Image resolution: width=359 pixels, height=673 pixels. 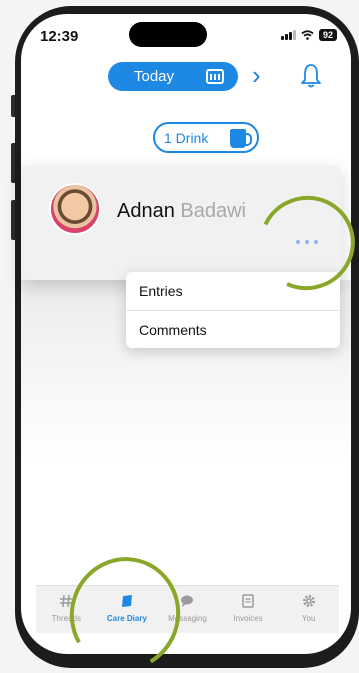 What do you see at coordinates (288, 35) in the screenshot?
I see `signal-icon` at bounding box center [288, 35].